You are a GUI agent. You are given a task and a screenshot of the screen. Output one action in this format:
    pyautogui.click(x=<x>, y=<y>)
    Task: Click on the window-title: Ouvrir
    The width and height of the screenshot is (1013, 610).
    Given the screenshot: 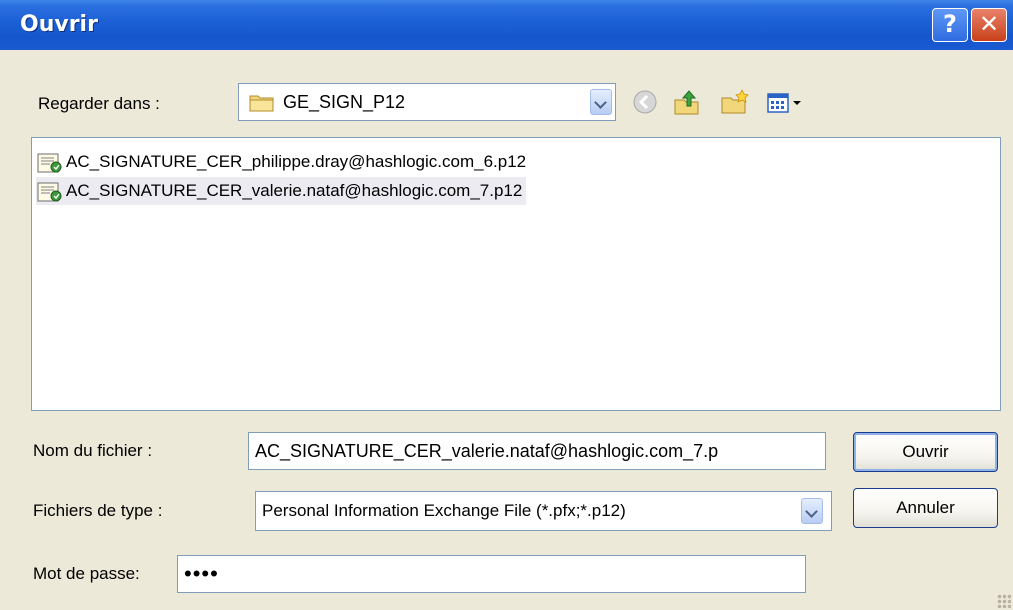 What is the action you would take?
    pyautogui.click(x=59, y=24)
    